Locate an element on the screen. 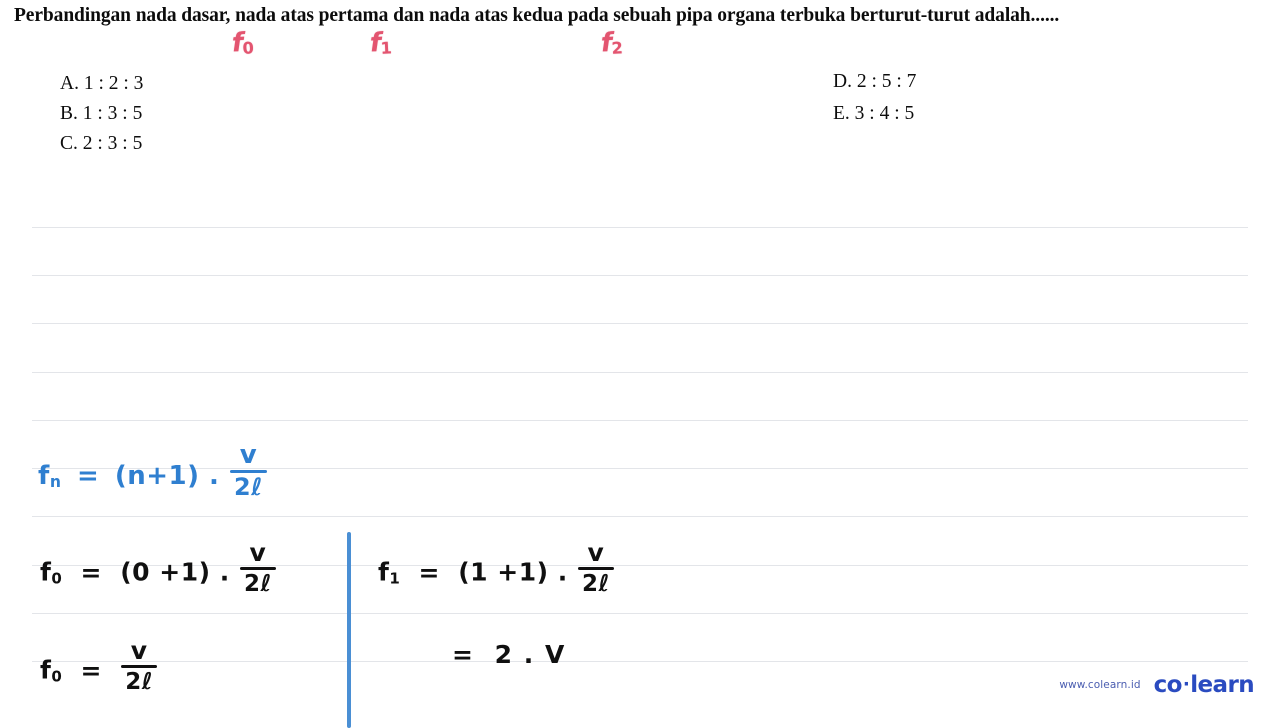 This screenshot has height=728, width=1280. annotation-f0-sub: 0 is located at coordinates (248, 48).